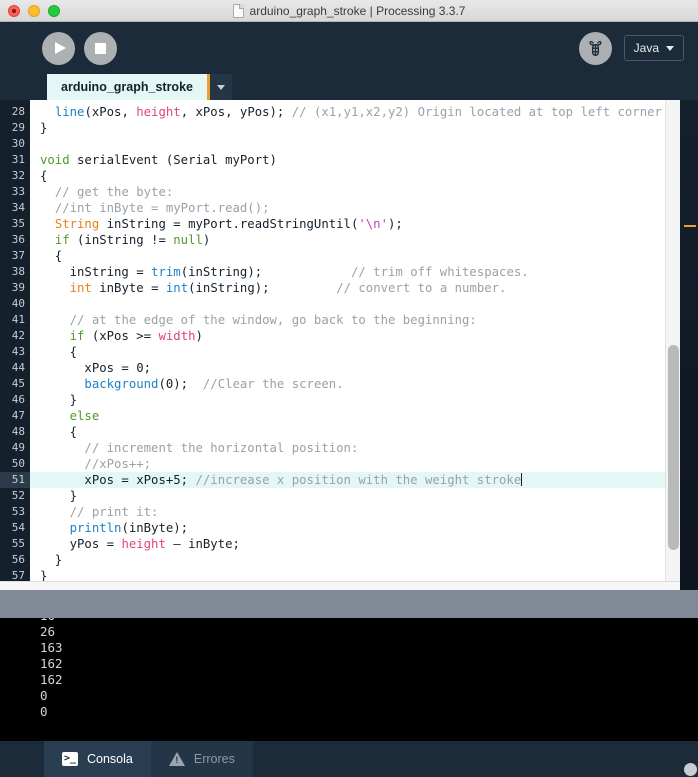 The height and width of the screenshot is (777, 698). Describe the element at coordinates (364, 160) in the screenshot. I see `code-line: void serialEvent (Serial myPort)` at that location.